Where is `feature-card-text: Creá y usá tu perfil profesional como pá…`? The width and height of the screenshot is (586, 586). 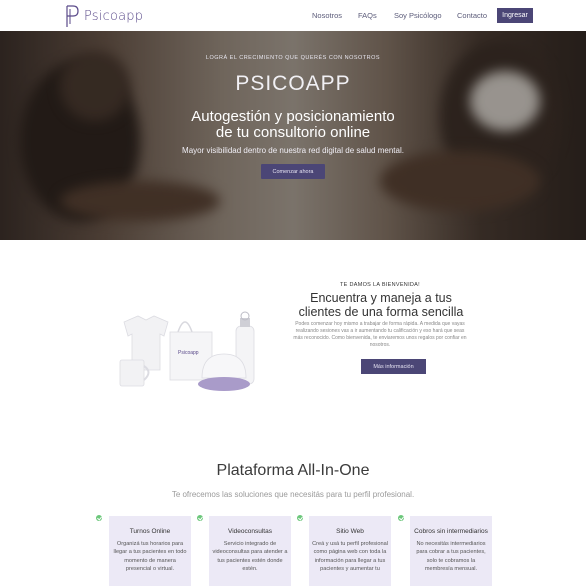
feature-card-text: Creá y usá tu perfil profesional como pá… is located at coordinates (350, 556).